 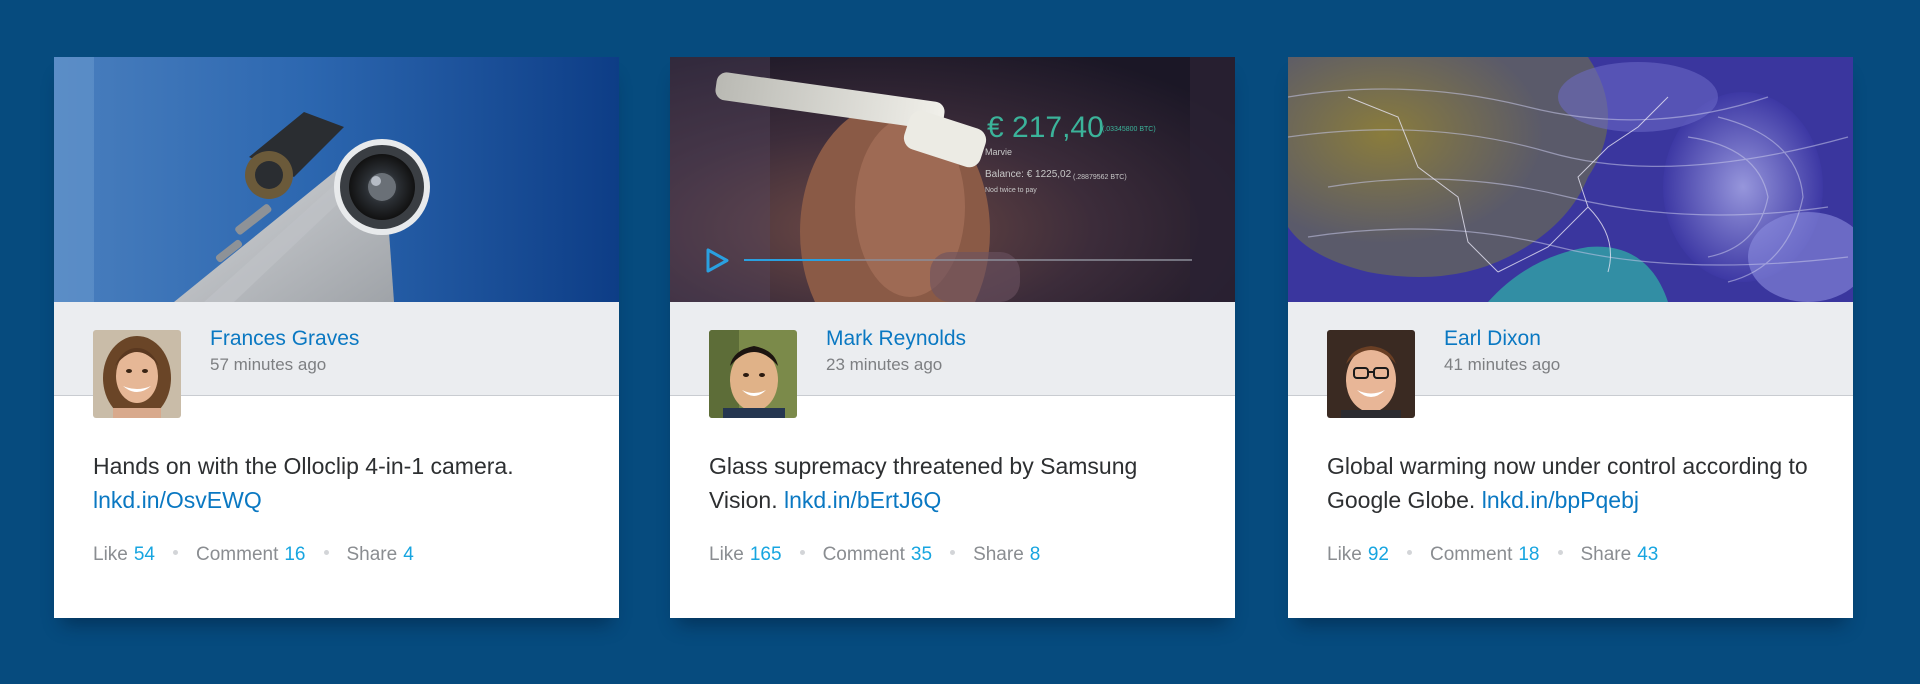 What do you see at coordinates (1129, 129) in the screenshot?
I see `hud-price-btc: (.03345800 BTC)` at bounding box center [1129, 129].